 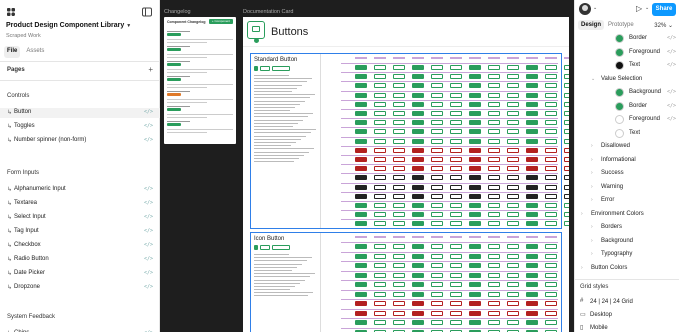 I want to click on section-label: System Feedback, so click(x=31, y=317).